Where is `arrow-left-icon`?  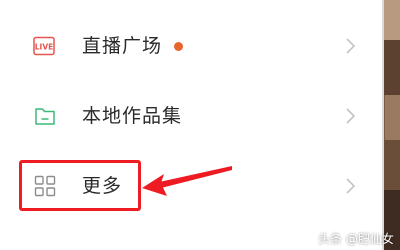
arrow-left-icon is located at coordinates (187, 181).